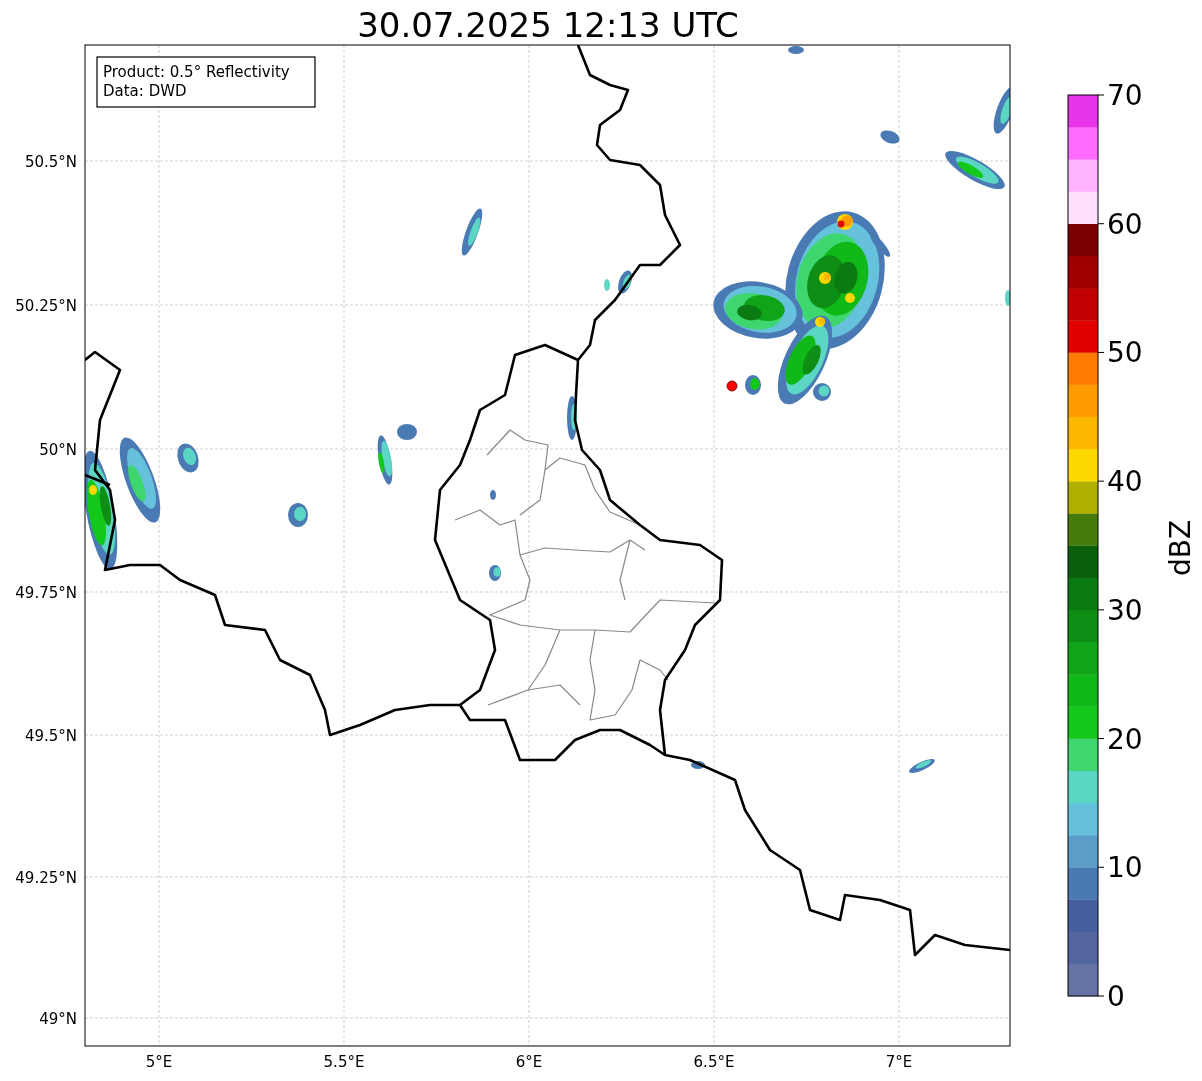  I want to click on radar-site-marker, so click(732, 386).